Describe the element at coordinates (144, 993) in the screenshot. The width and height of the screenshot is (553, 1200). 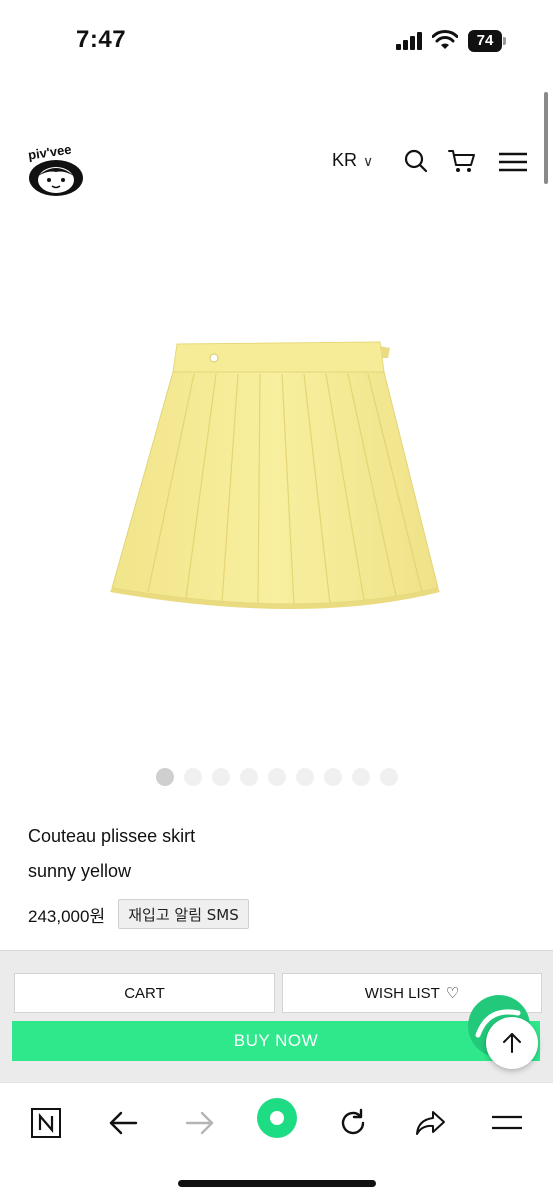
I see `cart-button: CART` at that location.